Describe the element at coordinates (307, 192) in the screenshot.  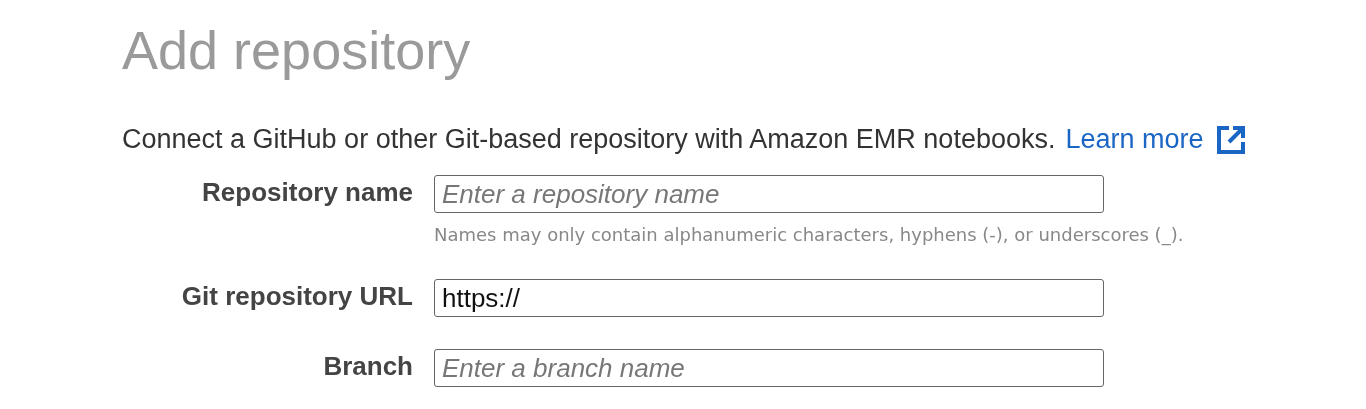
I see `field-label: Repository name` at that location.